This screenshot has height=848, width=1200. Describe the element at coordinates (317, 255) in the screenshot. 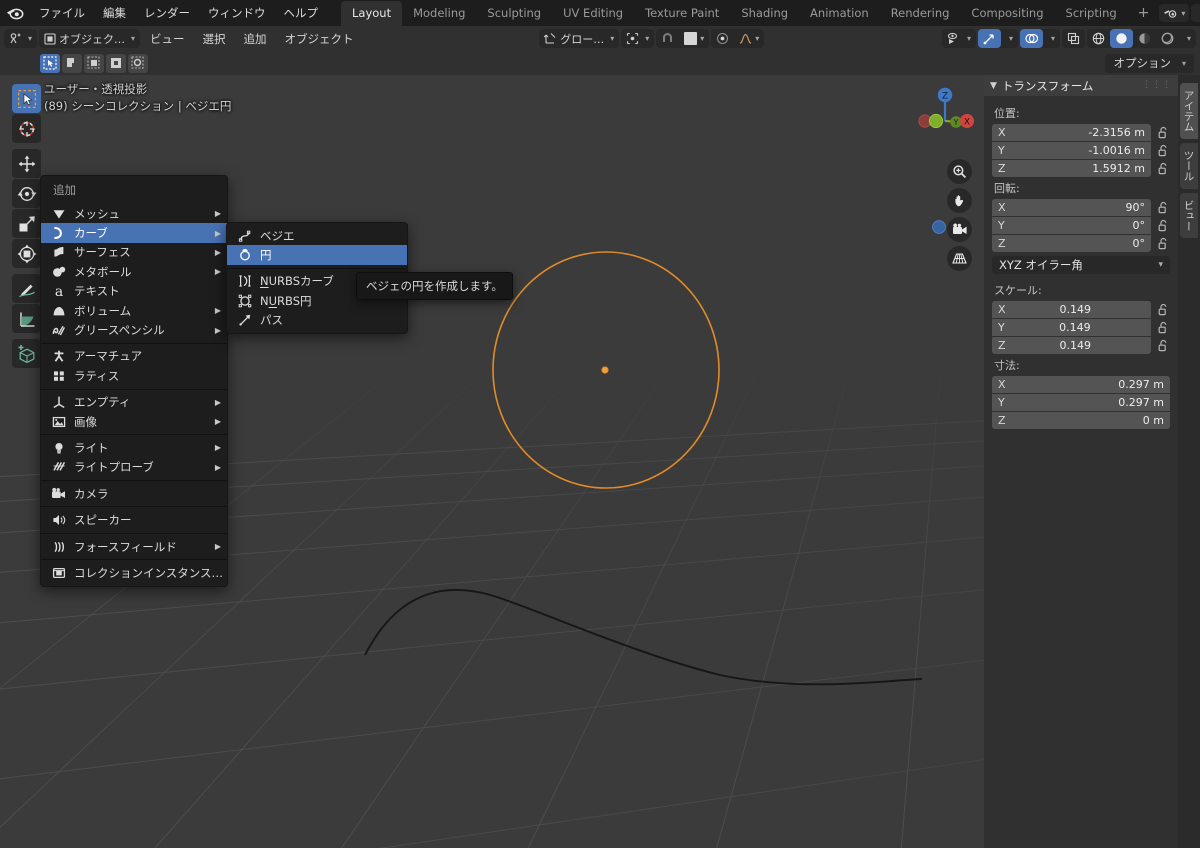

I see `submenu-item-circle: 円` at that location.